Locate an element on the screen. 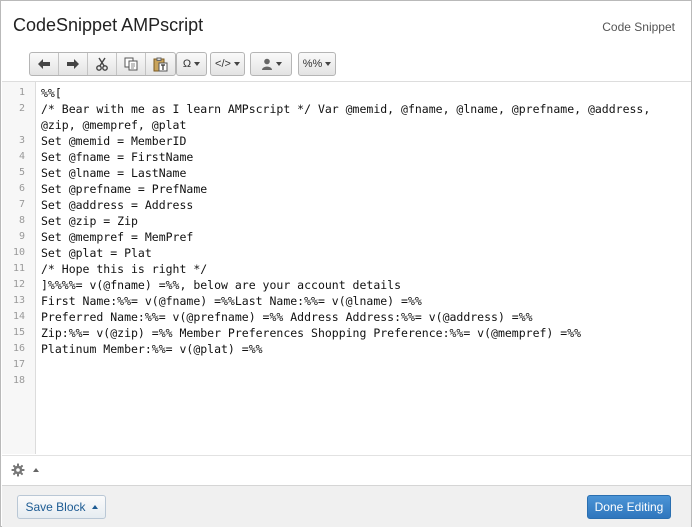 This screenshot has width=692, height=527. merge-field-dropdown: %% is located at coordinates (317, 64).